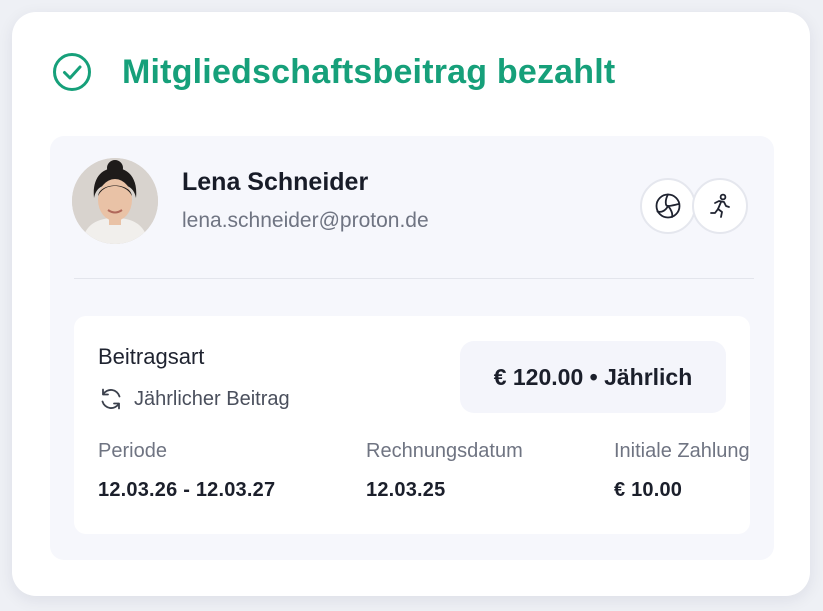 This screenshot has width=823, height=611. I want to click on amount-badge: € 120.00 • Jährlich, so click(593, 377).